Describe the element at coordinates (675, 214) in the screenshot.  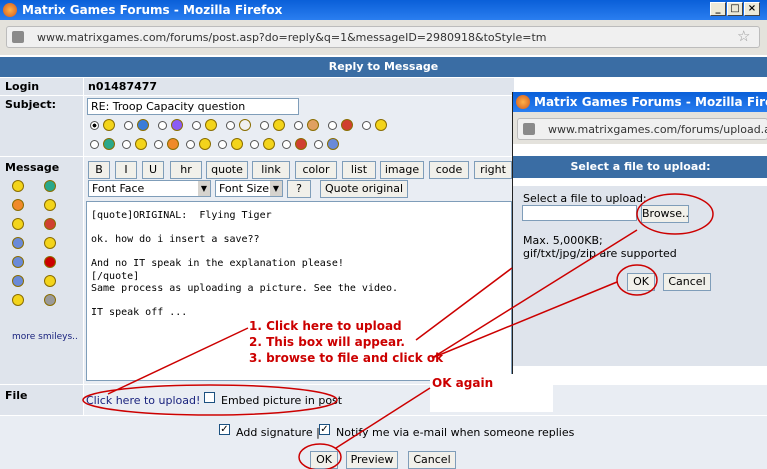
I see `highlight-browse` at that location.